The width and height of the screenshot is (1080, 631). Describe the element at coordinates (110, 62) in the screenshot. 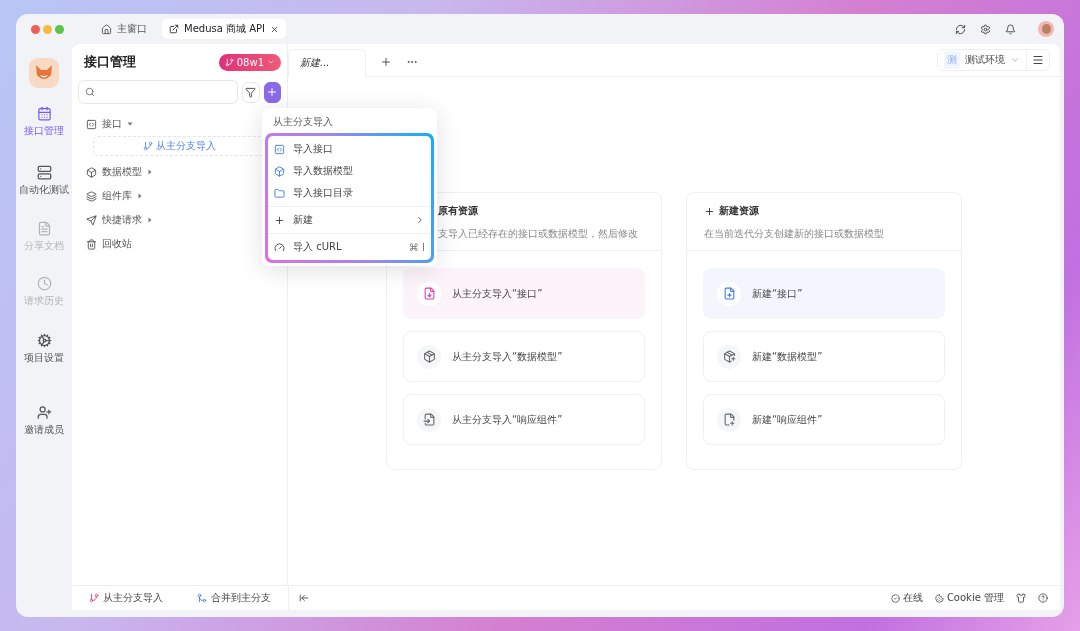

I see `panel-title: 接口管理` at that location.